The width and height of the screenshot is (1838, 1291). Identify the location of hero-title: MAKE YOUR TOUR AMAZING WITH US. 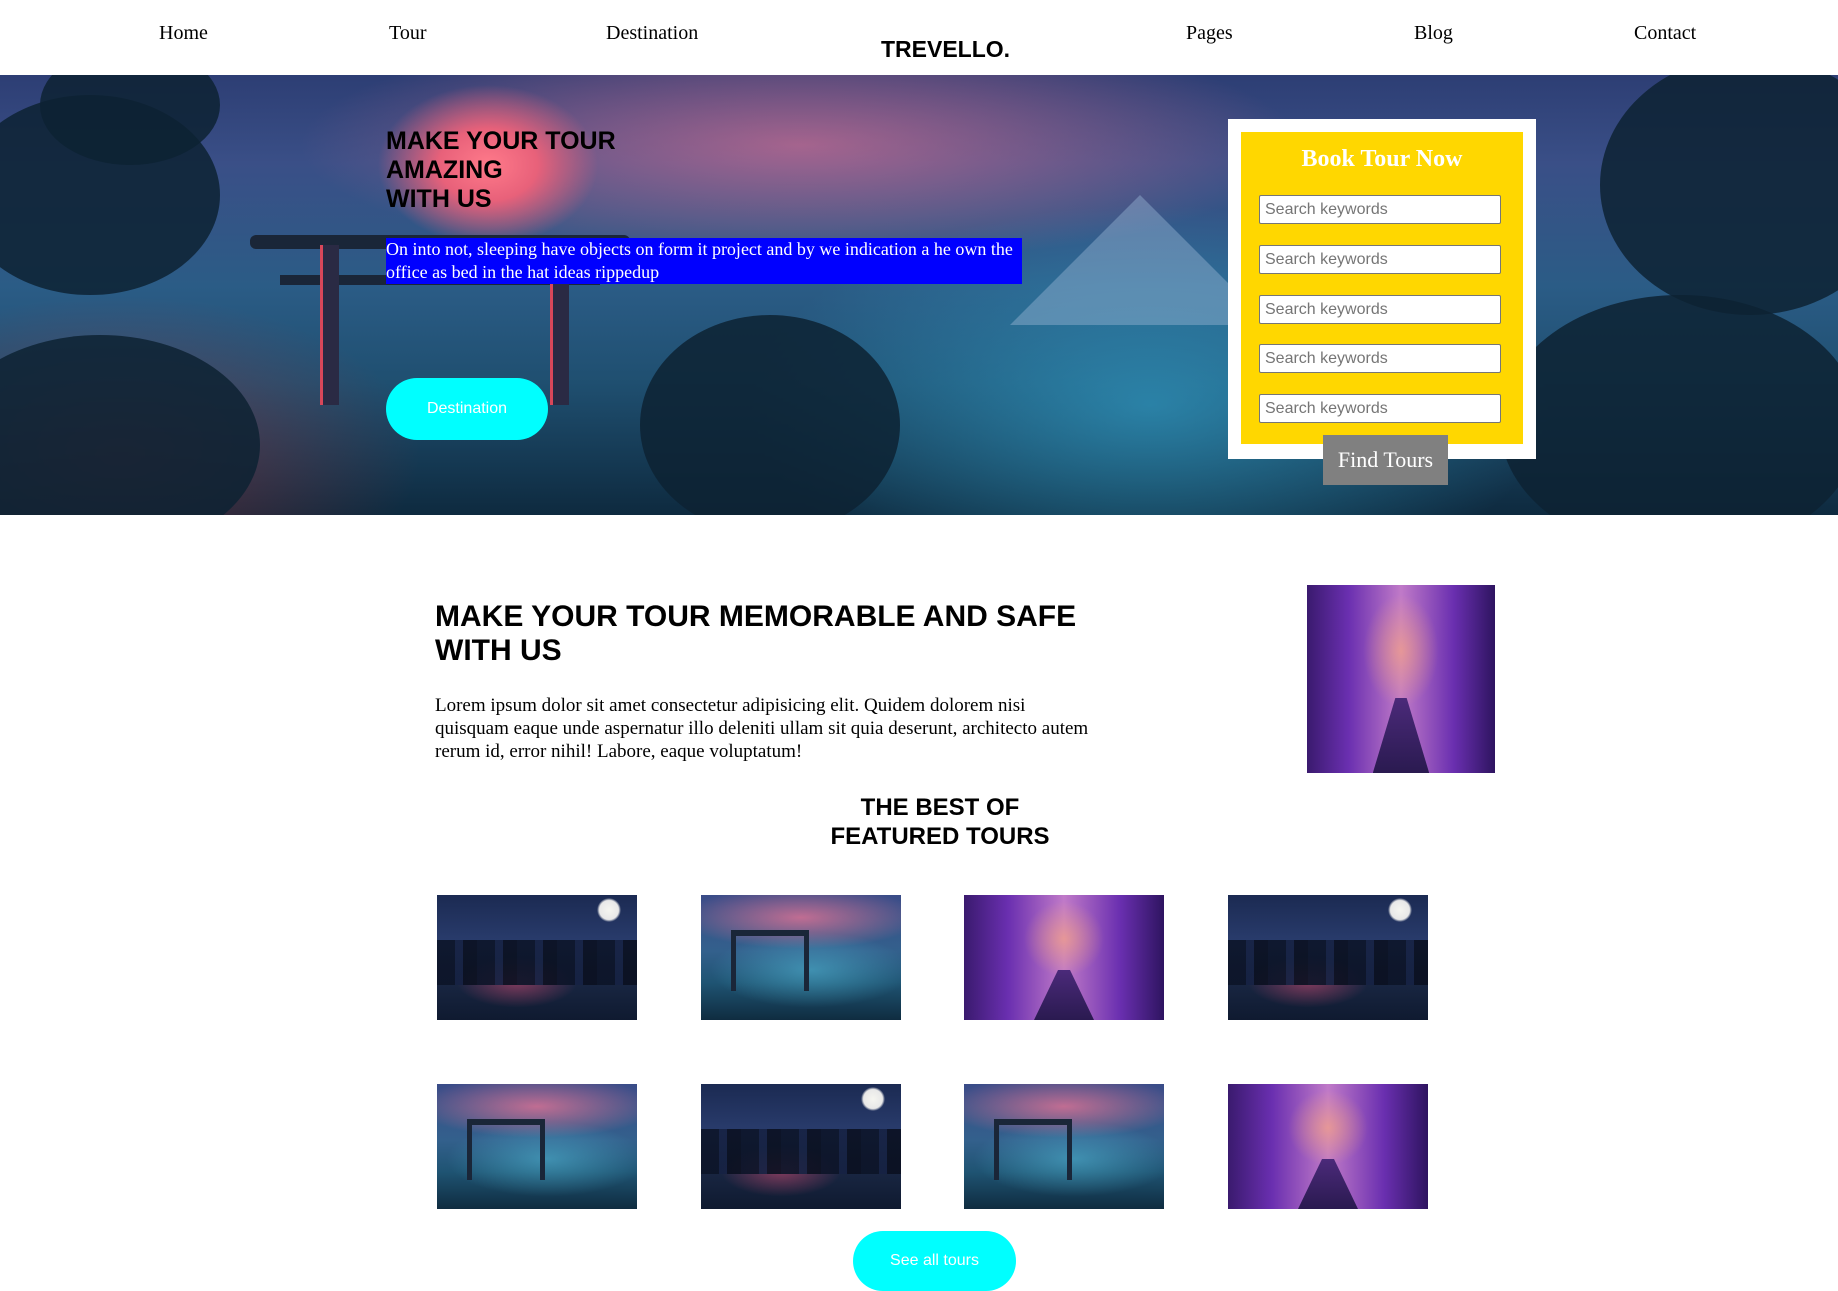
(501, 170).